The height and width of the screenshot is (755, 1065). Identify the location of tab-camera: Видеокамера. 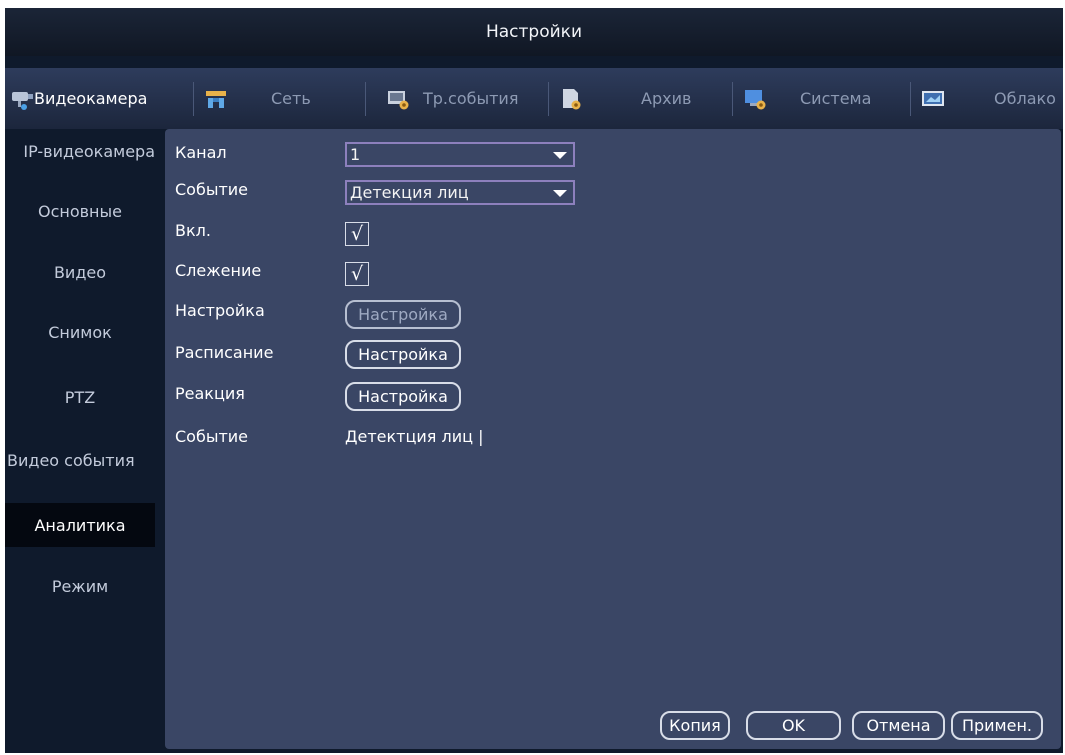
(101, 98).